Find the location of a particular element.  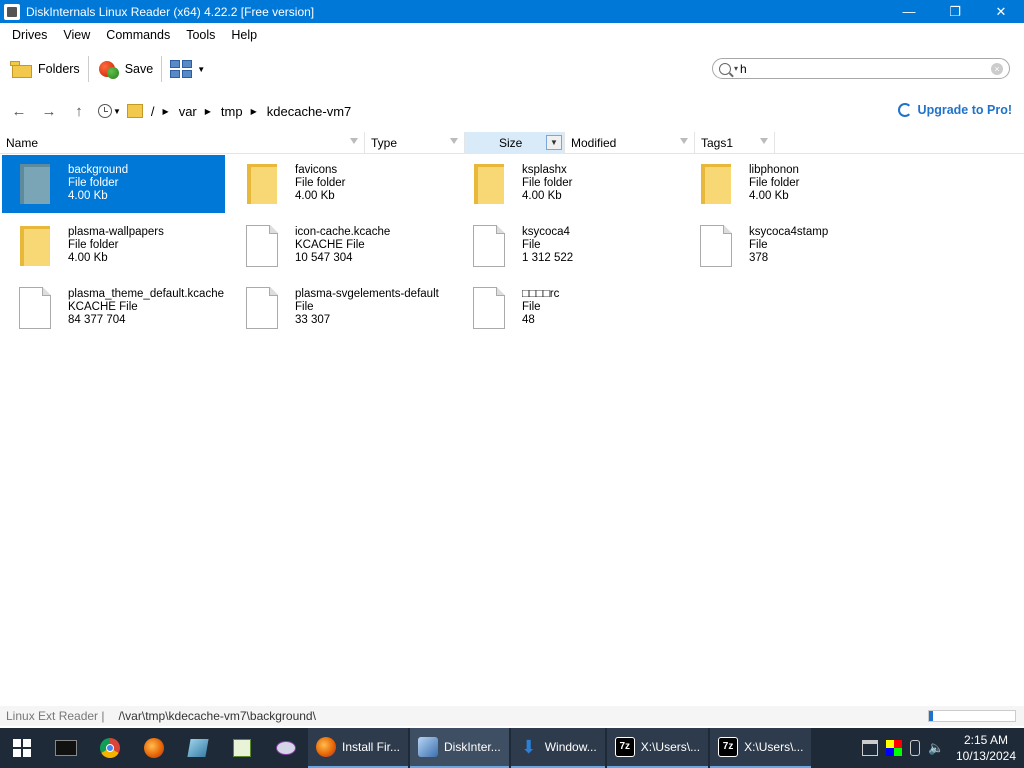

search-input is located at coordinates (860, 68).